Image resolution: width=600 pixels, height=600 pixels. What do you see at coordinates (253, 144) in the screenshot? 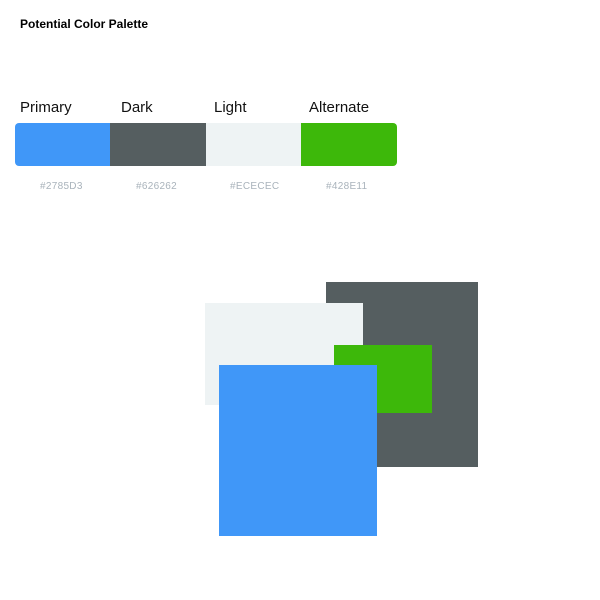
I see `swatch-light` at bounding box center [253, 144].